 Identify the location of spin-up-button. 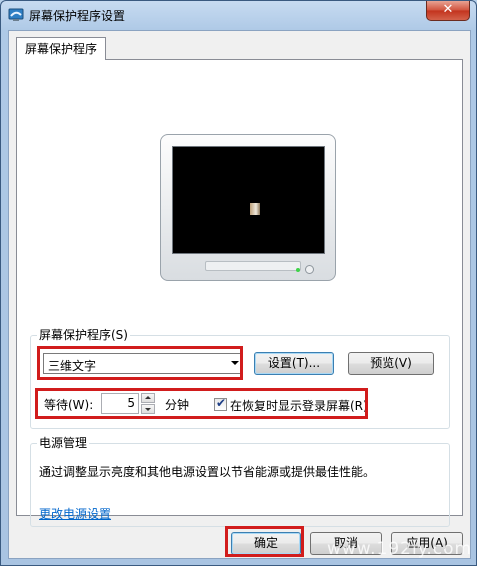
(148, 398).